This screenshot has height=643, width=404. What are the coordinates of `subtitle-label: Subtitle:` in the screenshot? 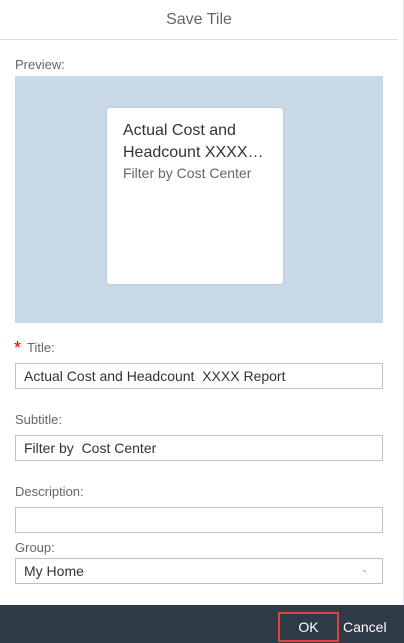 It's located at (38, 419).